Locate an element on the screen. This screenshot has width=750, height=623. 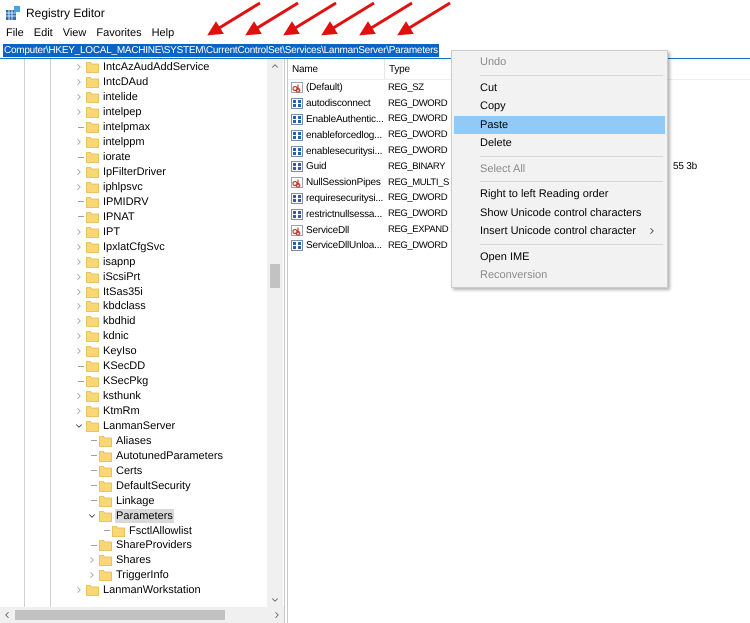
tree-item: Certs is located at coordinates (129, 471).